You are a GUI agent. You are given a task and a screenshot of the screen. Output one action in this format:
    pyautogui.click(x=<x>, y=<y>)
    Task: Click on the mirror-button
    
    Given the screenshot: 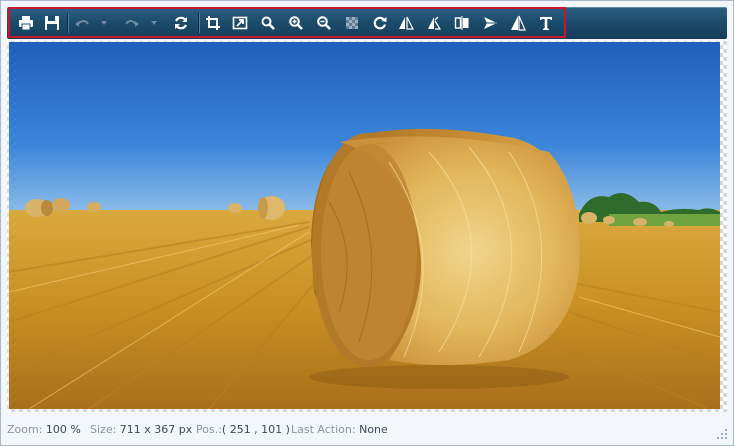 What is the action you would take?
    pyautogui.click(x=462, y=23)
    